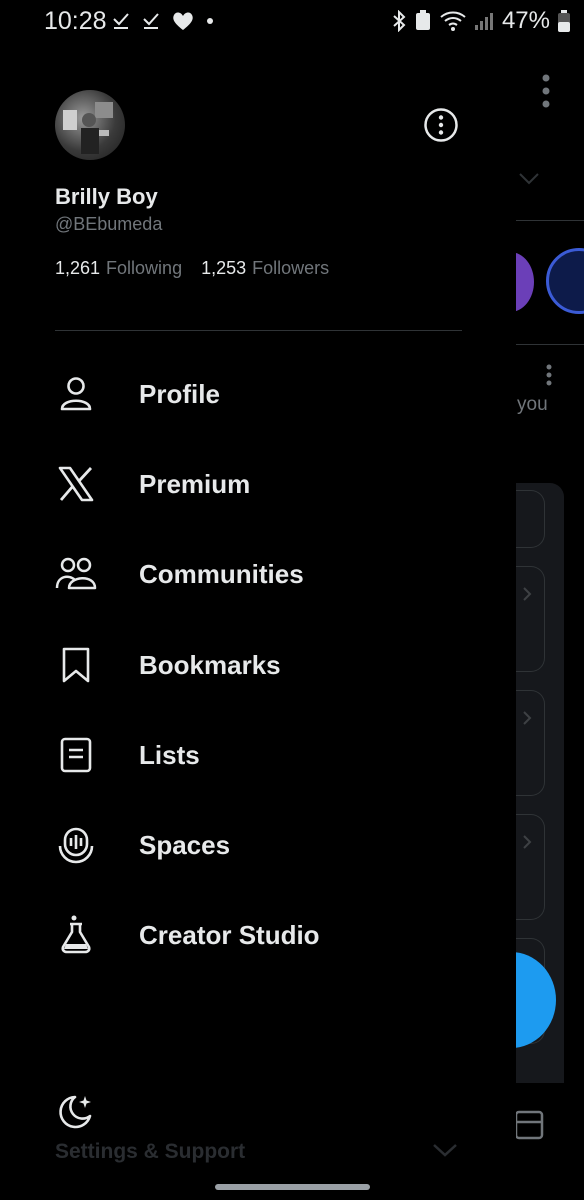 The height and width of the screenshot is (1200, 584). Describe the element at coordinates (78, 268) in the screenshot. I see `following-count: 1,261` at that location.